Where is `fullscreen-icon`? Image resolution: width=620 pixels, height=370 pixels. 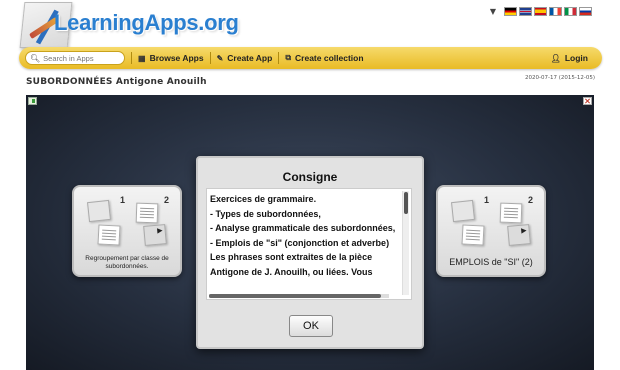
fullscreen-icon is located at coordinates (587, 101).